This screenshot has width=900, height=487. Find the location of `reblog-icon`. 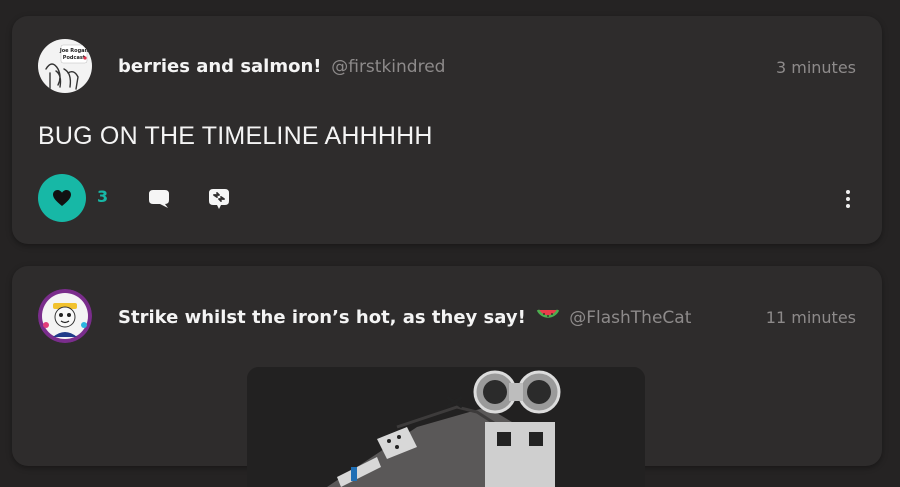

reblog-icon is located at coordinates (219, 199).